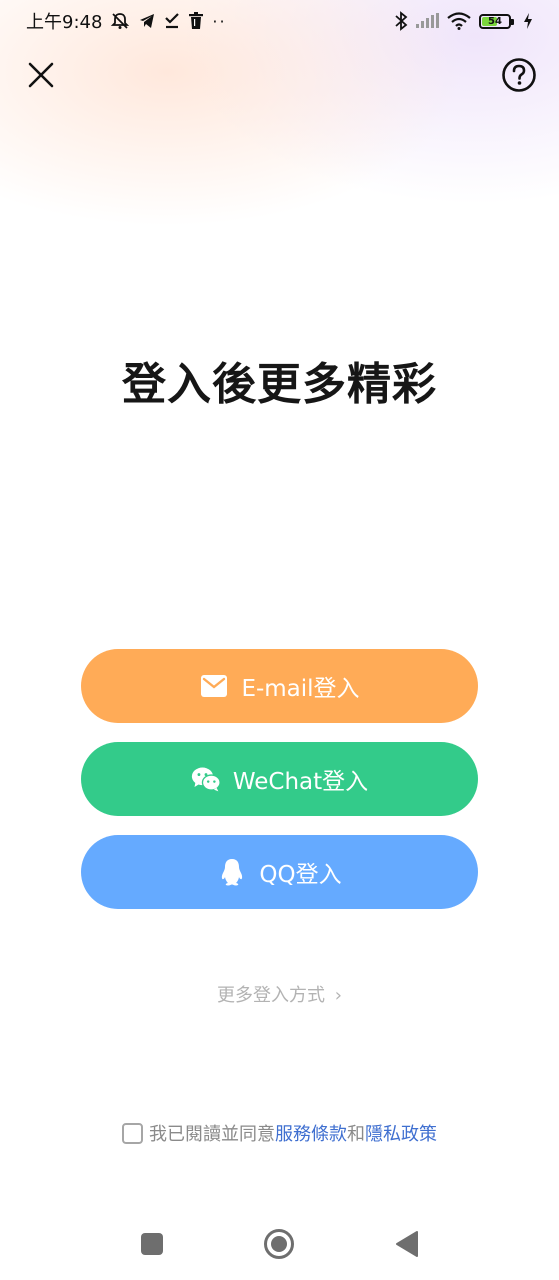 The width and height of the screenshot is (559, 1280). I want to click on more-dots-icon: ··, so click(219, 21).